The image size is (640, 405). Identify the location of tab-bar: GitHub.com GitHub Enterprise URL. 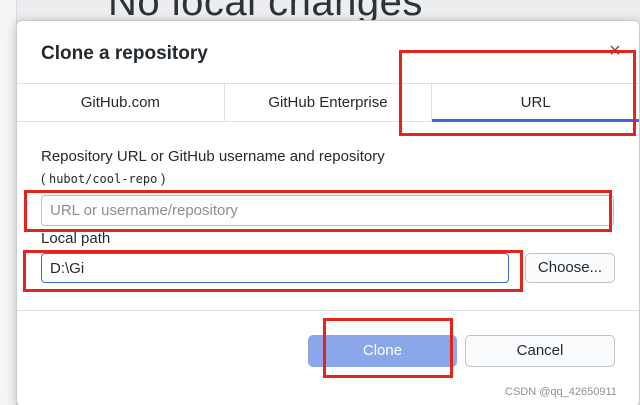
(328, 102).